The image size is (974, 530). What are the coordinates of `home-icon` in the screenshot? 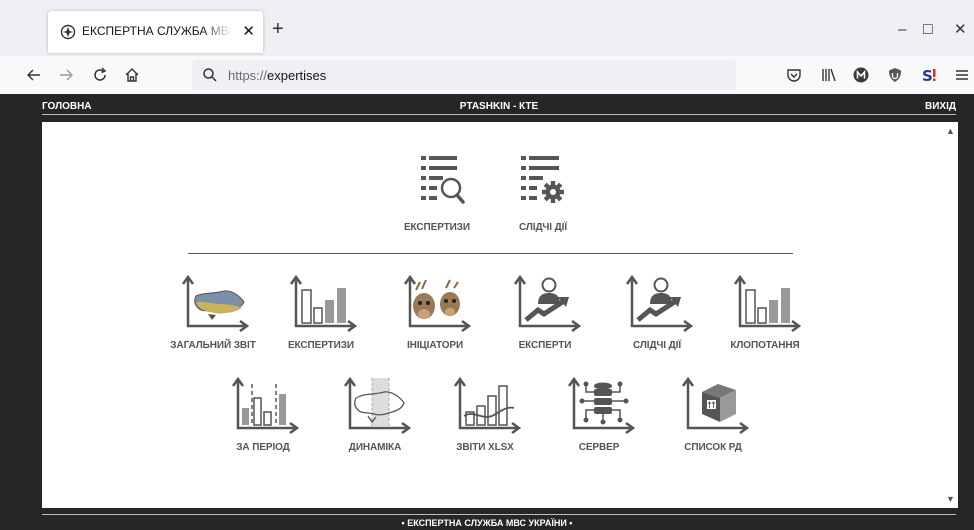 It's located at (132, 75).